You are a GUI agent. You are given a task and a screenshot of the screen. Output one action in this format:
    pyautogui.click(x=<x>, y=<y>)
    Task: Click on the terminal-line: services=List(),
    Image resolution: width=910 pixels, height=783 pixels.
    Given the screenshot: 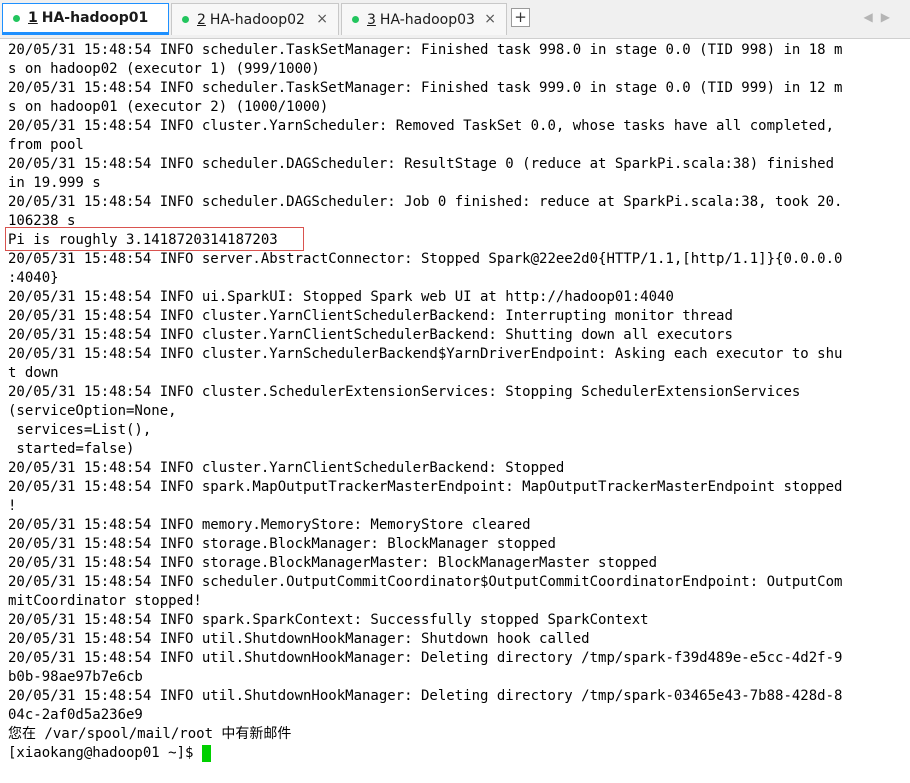 What is the action you would take?
    pyautogui.click(x=80, y=430)
    